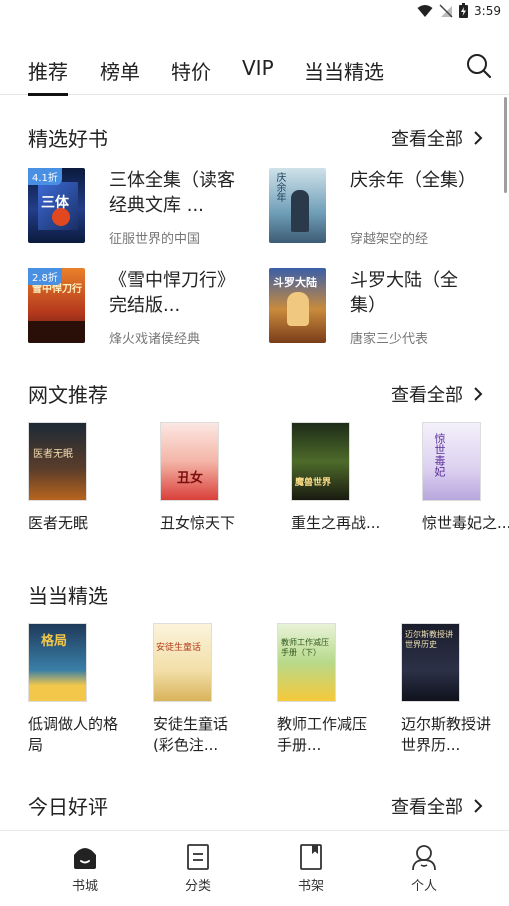  I want to click on search-icon, so click(479, 66).